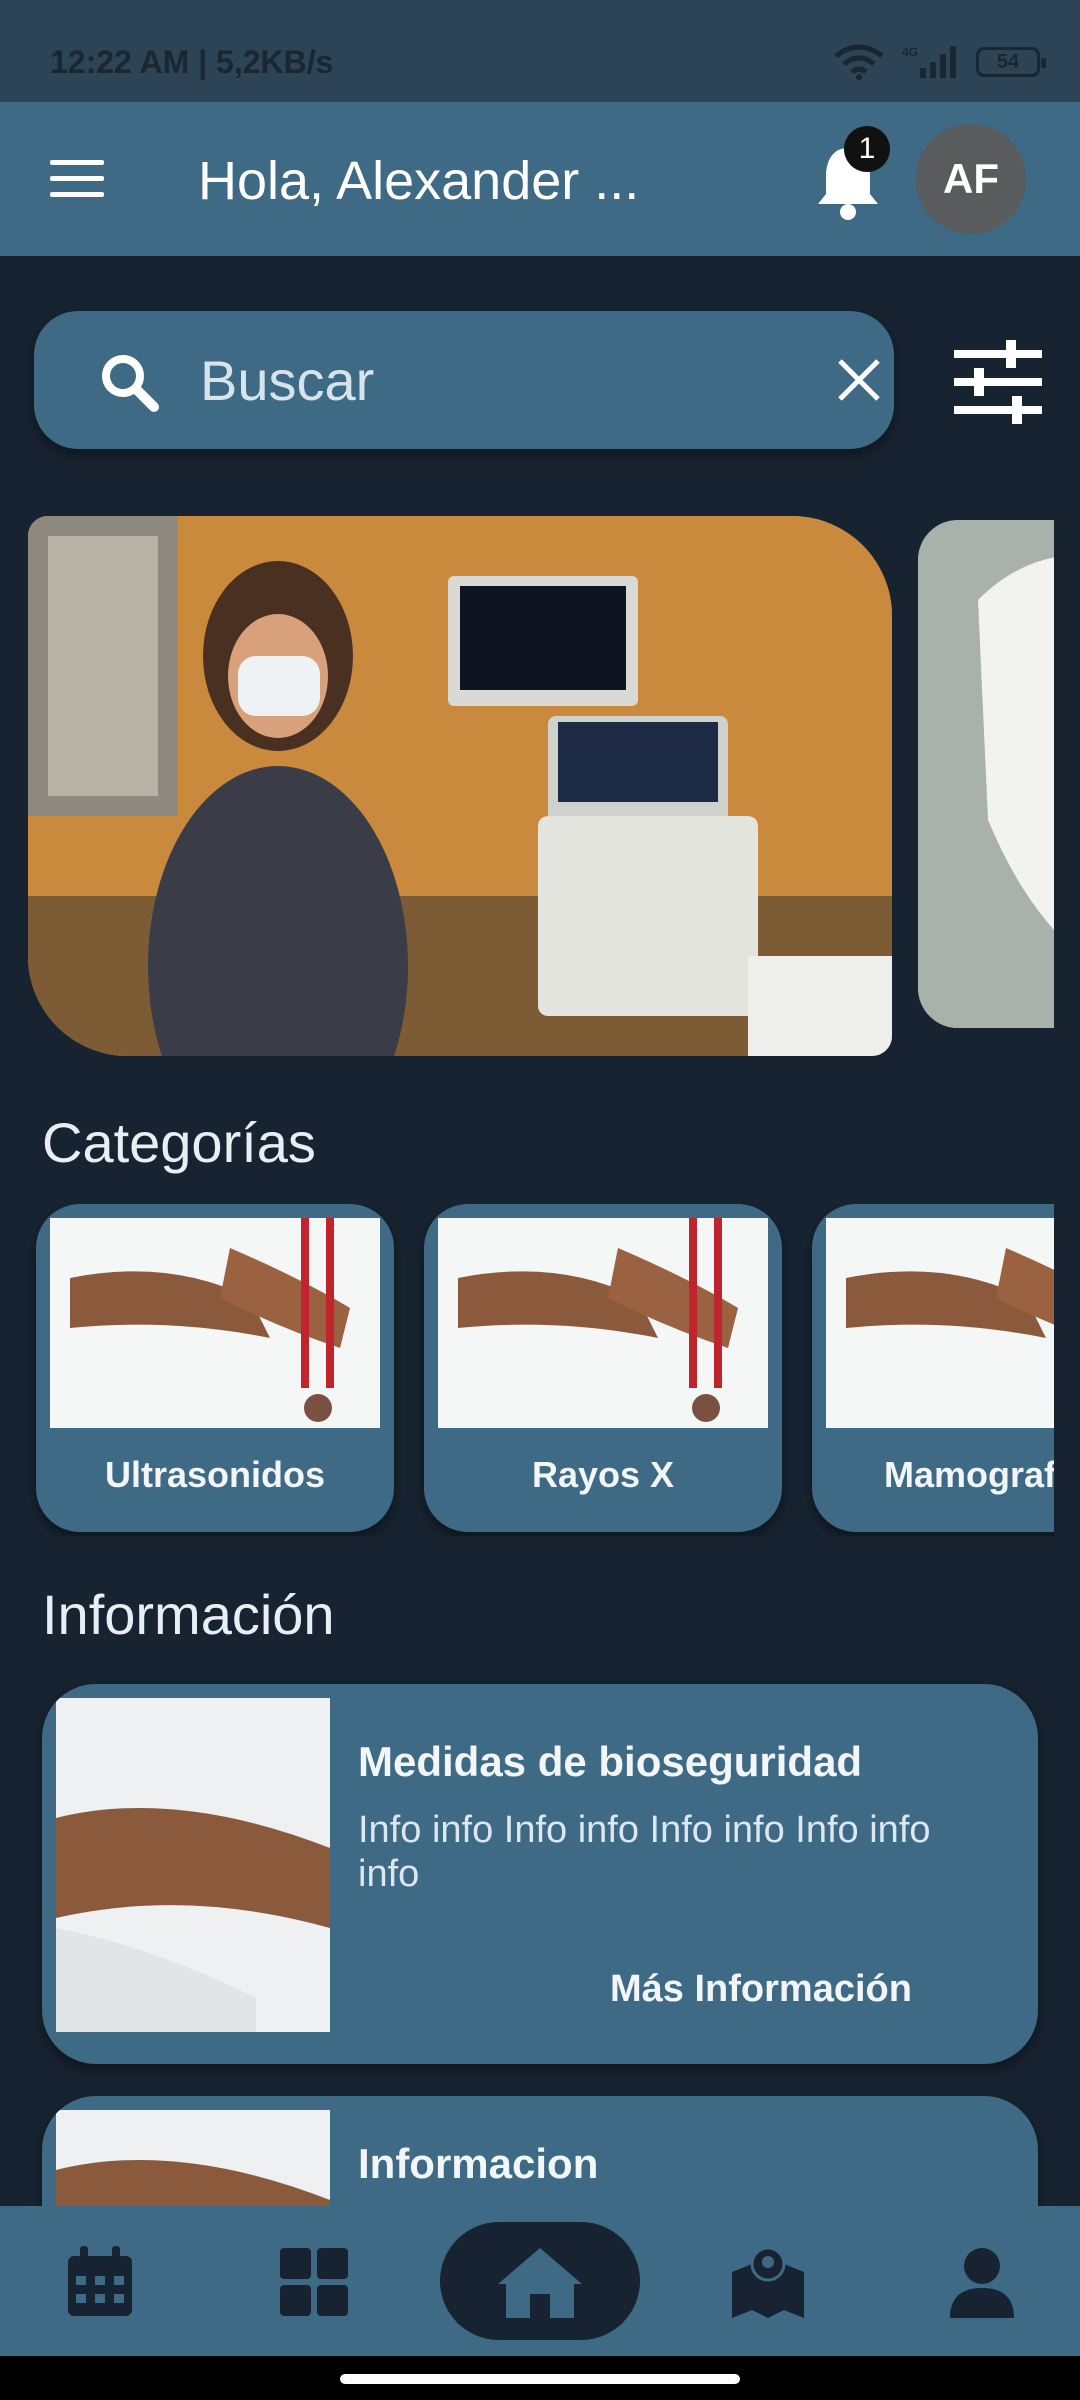 The image size is (1080, 2400). Describe the element at coordinates (540, 2379) in the screenshot. I see `home-indicator` at that location.